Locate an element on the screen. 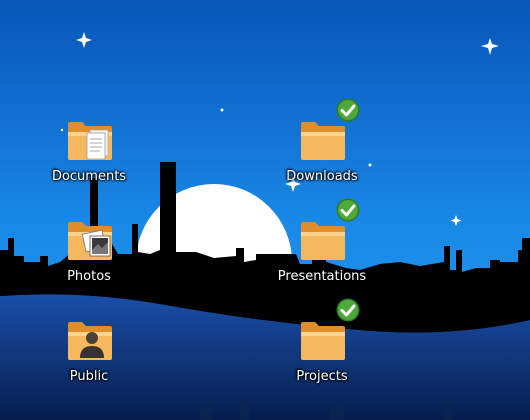 This screenshot has height=420, width=530. desktop-icon-documents: Documents is located at coordinates (89, 160).